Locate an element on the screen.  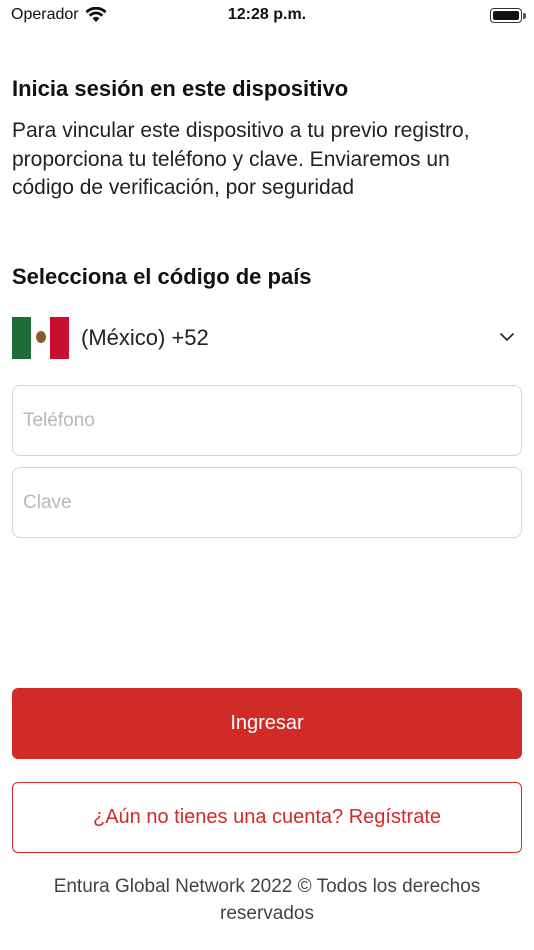
selected-country-label: (México) +52 is located at coordinates (145, 337).